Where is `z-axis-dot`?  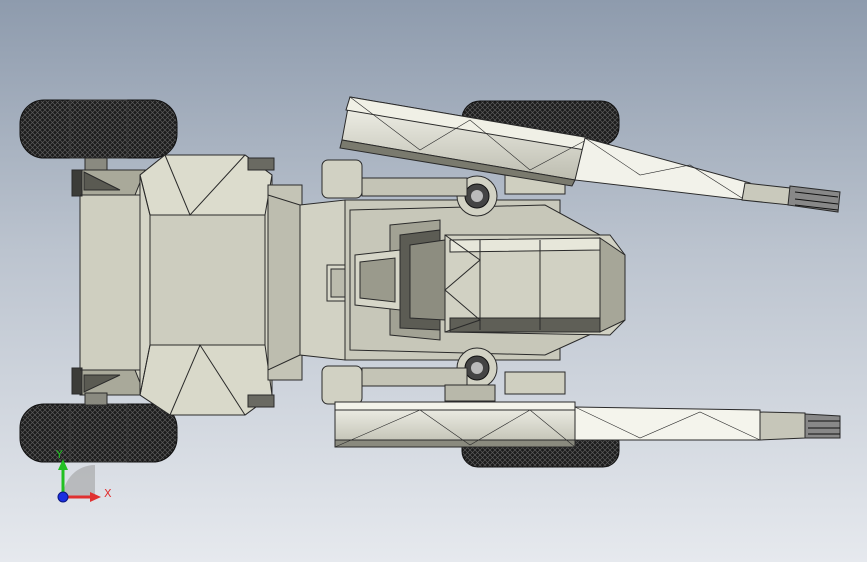 z-axis-dot is located at coordinates (63, 497).